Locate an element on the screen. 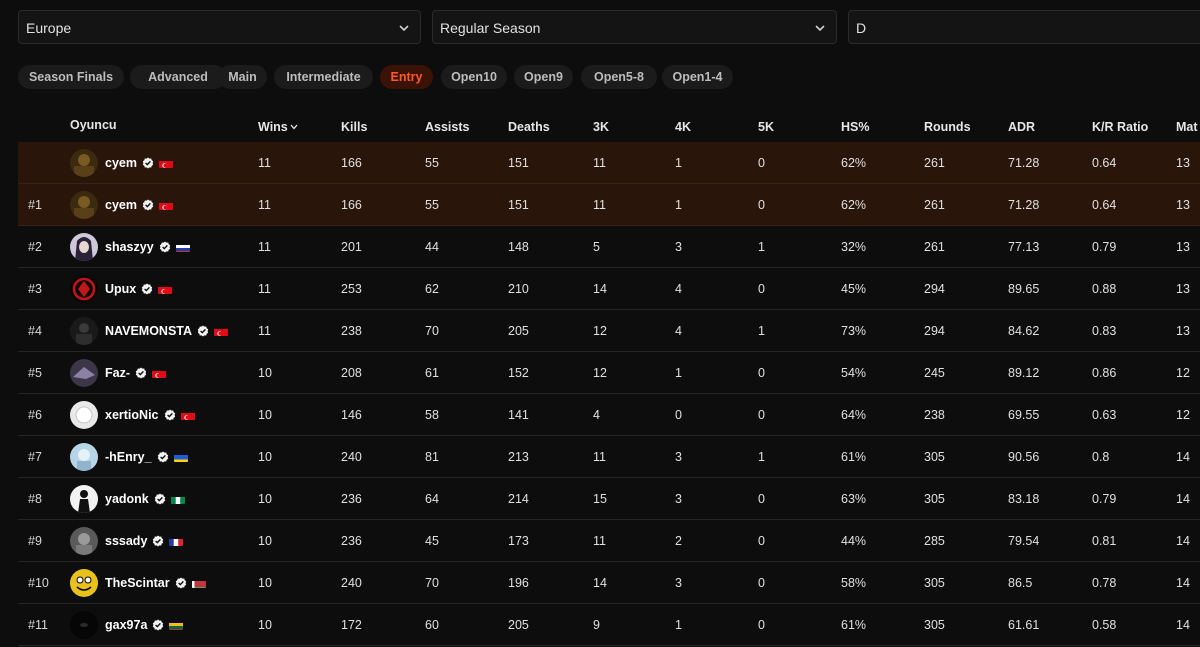 This screenshot has height=647, width=1200. header-kills: Kills is located at coordinates (354, 127).